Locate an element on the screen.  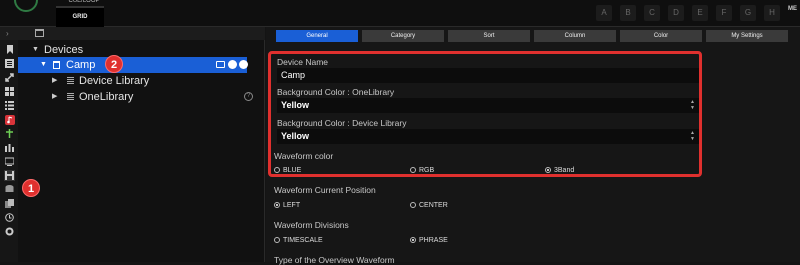
list-icon is located at coordinates (9, 63).